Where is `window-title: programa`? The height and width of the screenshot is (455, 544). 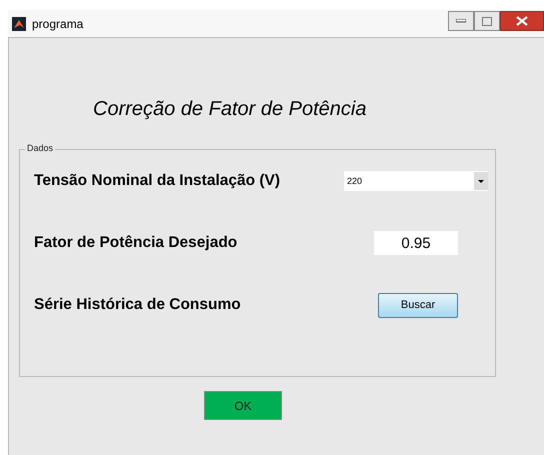 window-title: programa is located at coordinates (58, 23).